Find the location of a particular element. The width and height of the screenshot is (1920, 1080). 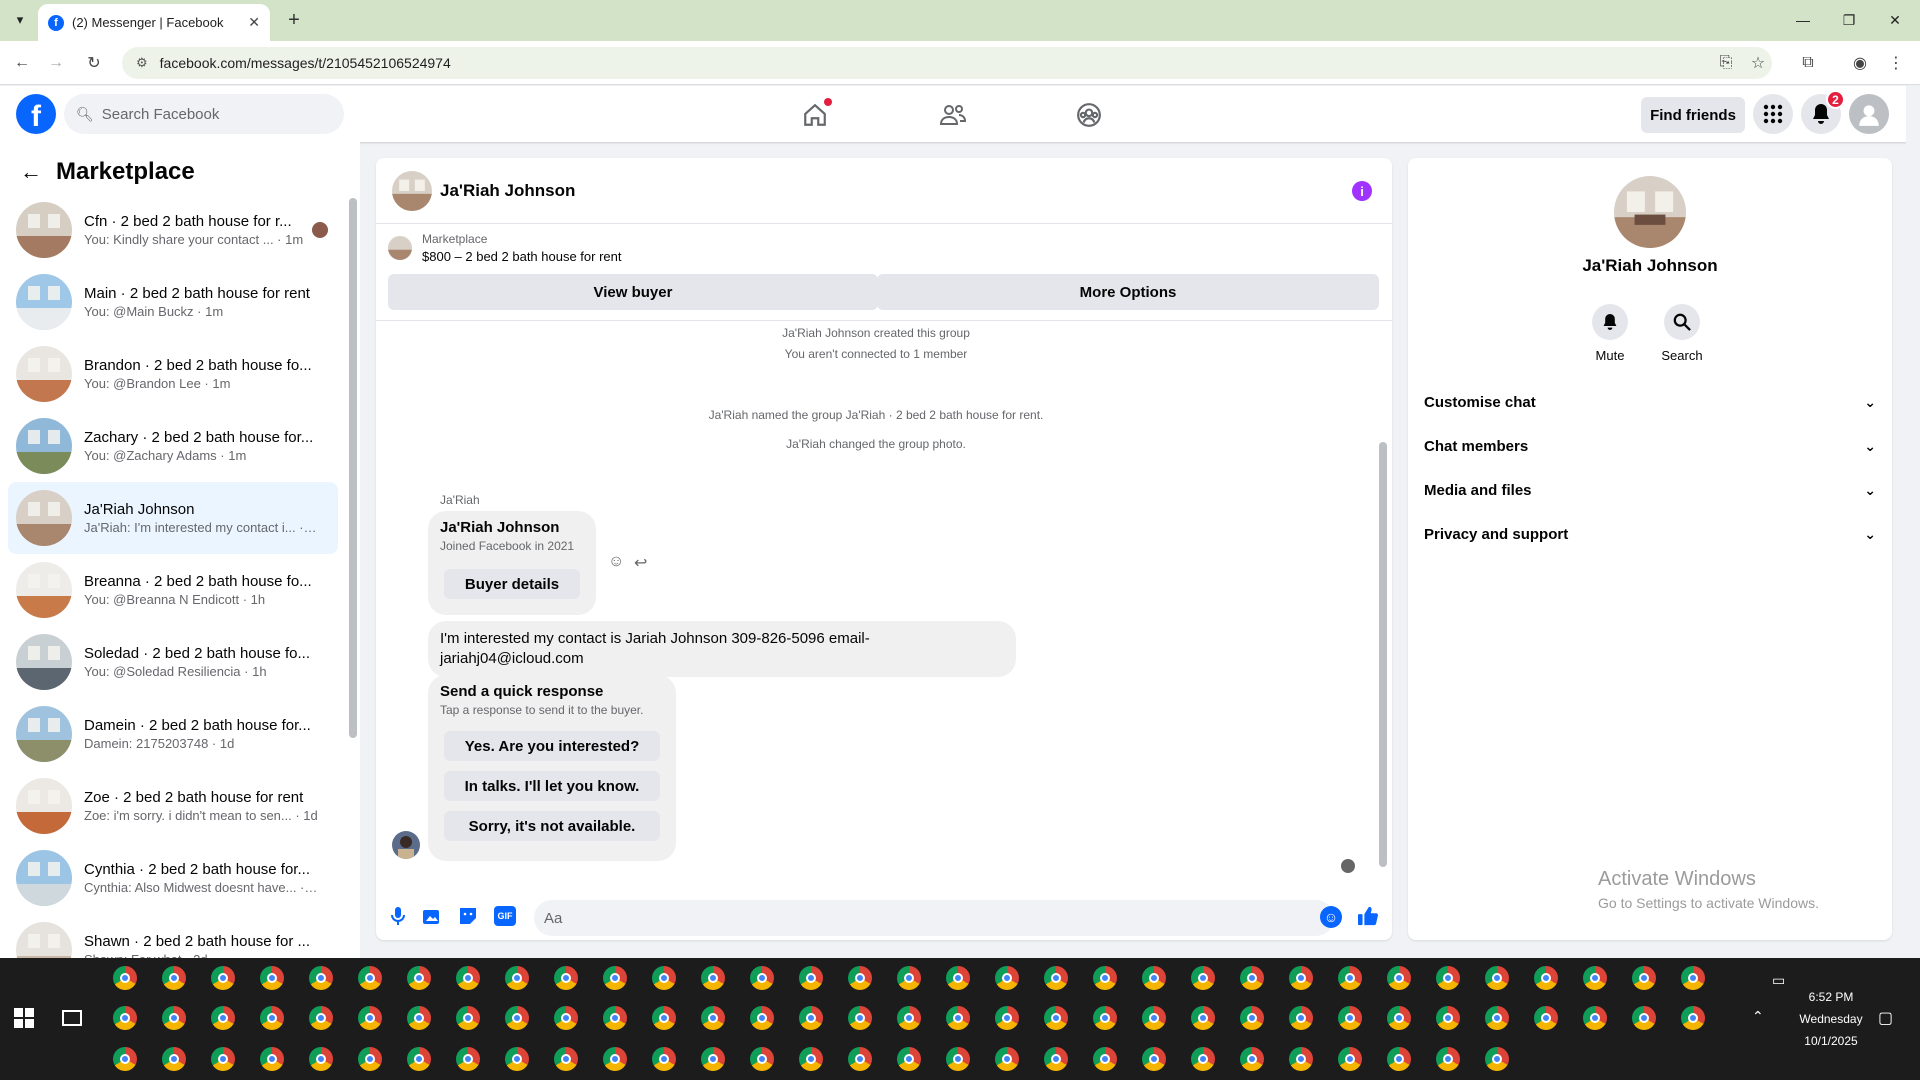

show-hidden-icons-chevron: ⌃ is located at coordinates (1758, 1016).